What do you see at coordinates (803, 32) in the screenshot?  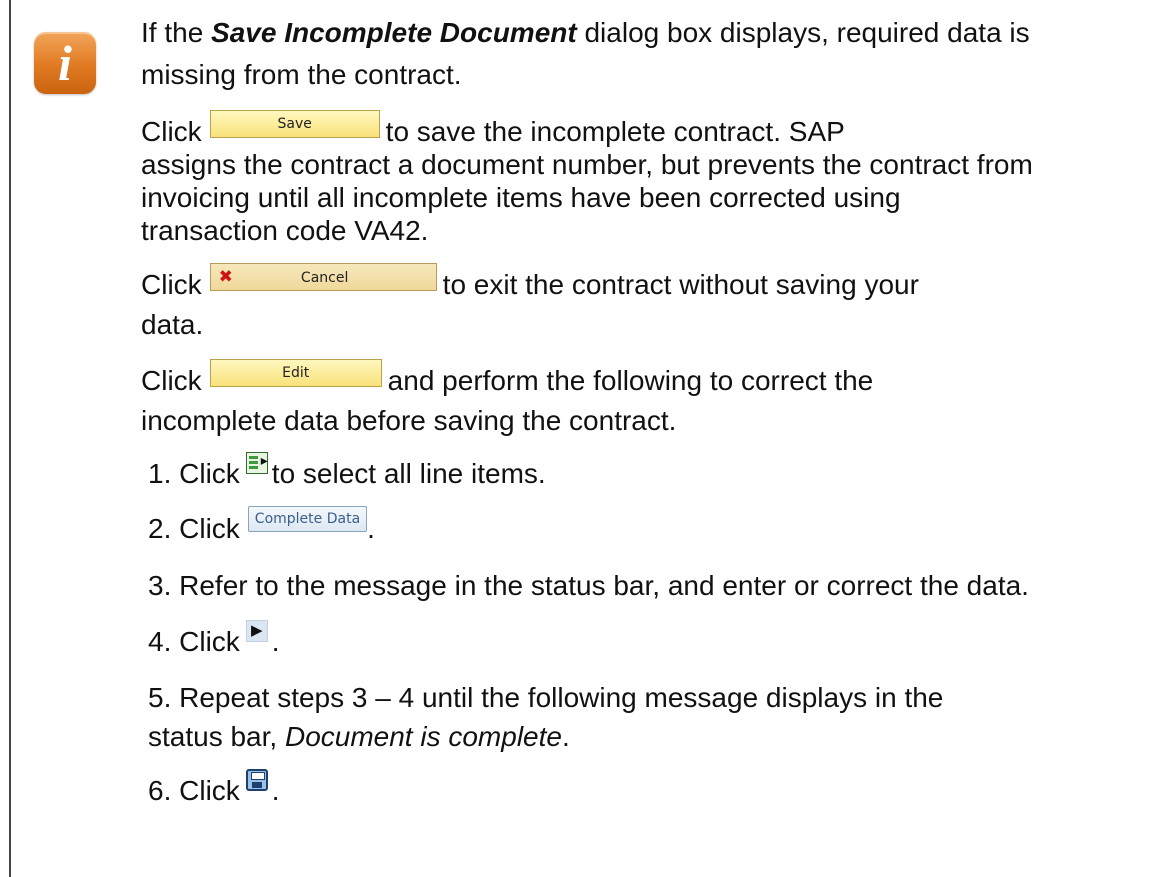 I see `intro-line1-suffix: dialog box displays, required data is` at bounding box center [803, 32].